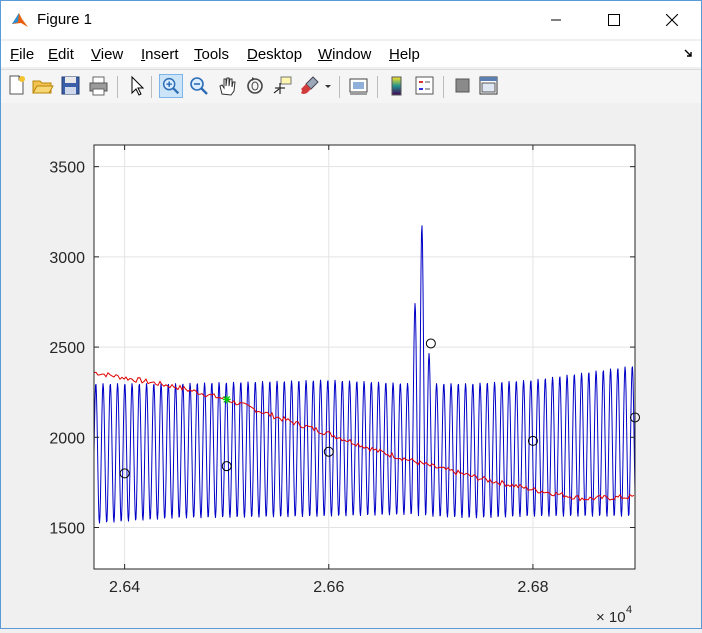 This screenshot has width=702, height=633. I want to click on zoom-out-icon, so click(199, 86).